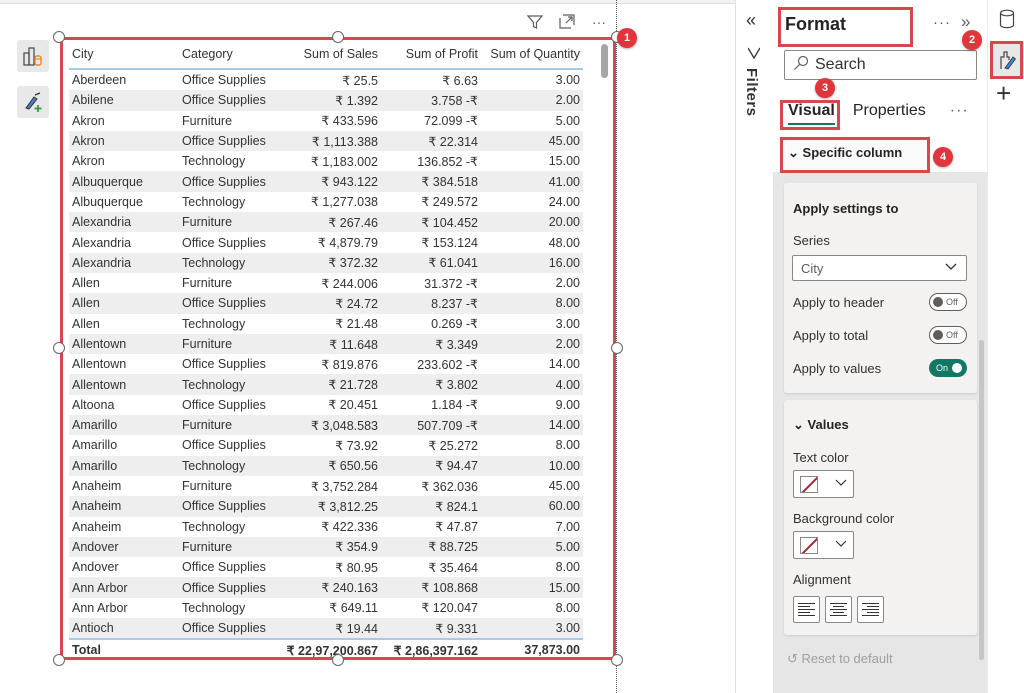  What do you see at coordinates (567, 384) in the screenshot?
I see `cell-quantity: 4.00` at bounding box center [567, 384].